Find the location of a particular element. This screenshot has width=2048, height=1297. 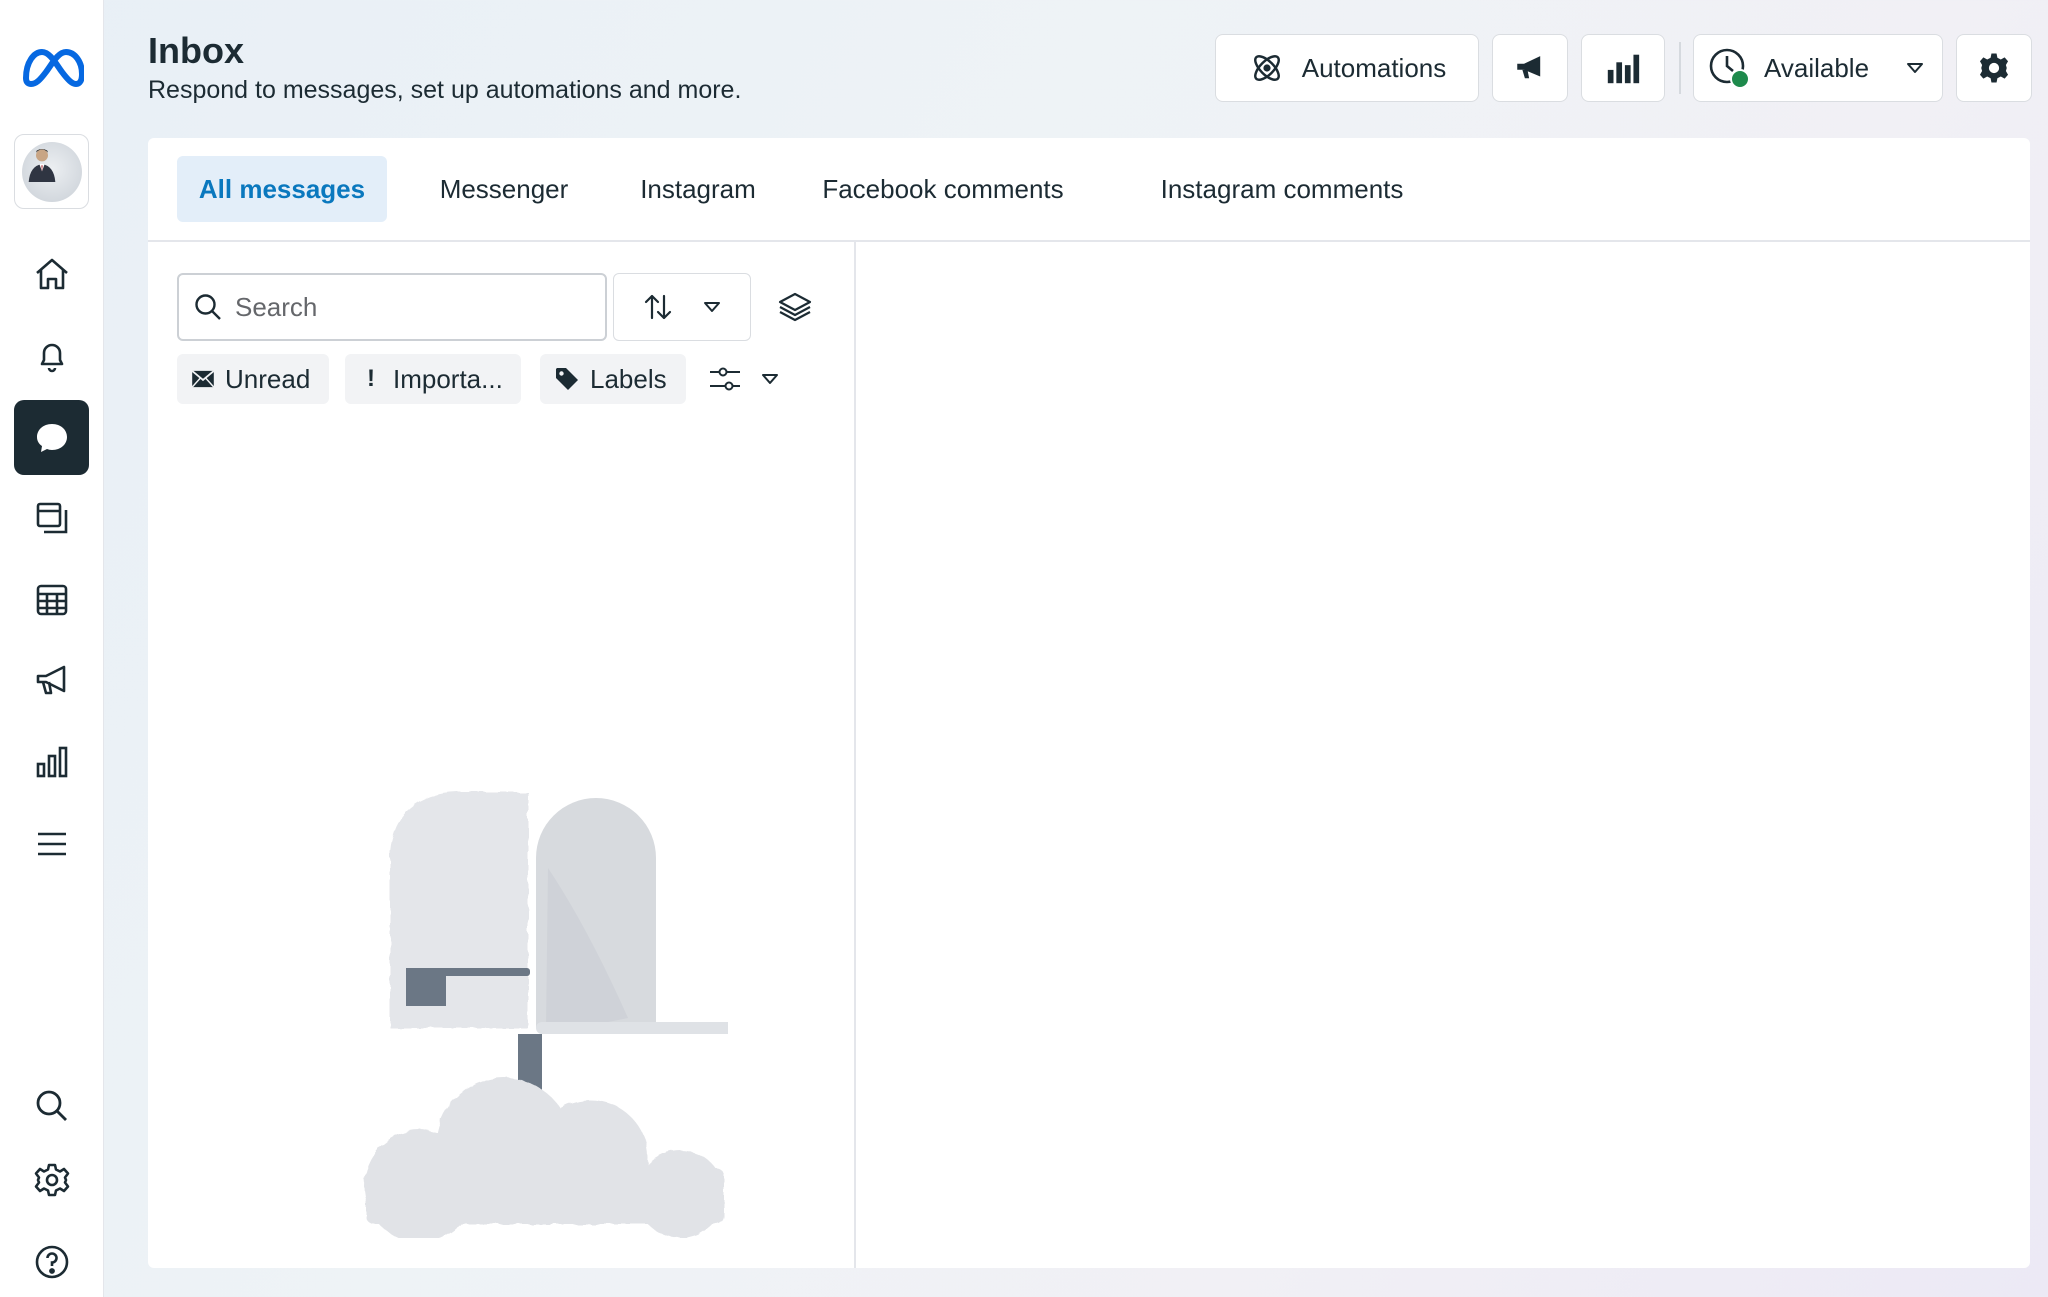

chat-icon is located at coordinates (51, 437).